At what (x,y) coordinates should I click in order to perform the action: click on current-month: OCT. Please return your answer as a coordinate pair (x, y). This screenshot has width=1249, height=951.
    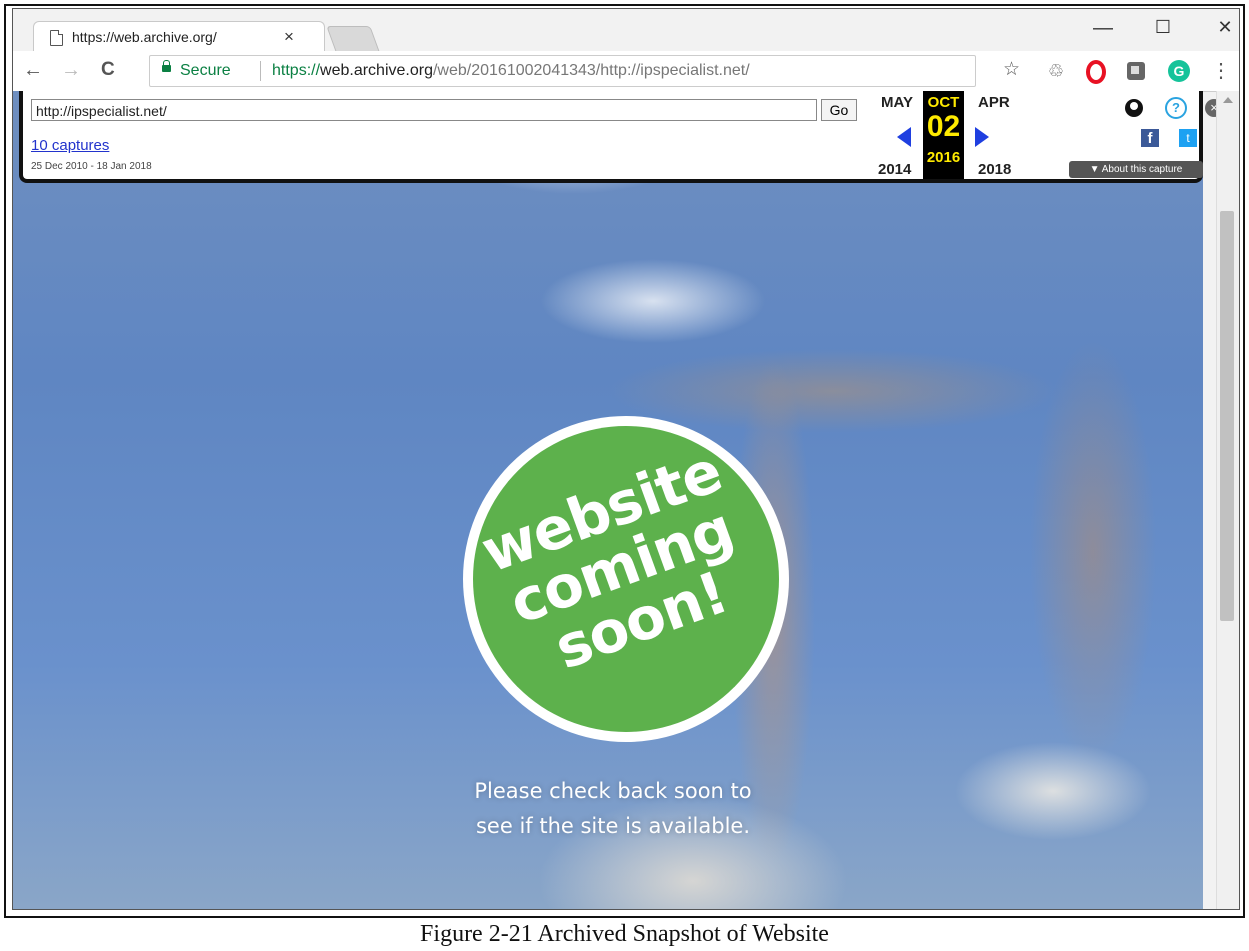
    Looking at the image, I should click on (943, 102).